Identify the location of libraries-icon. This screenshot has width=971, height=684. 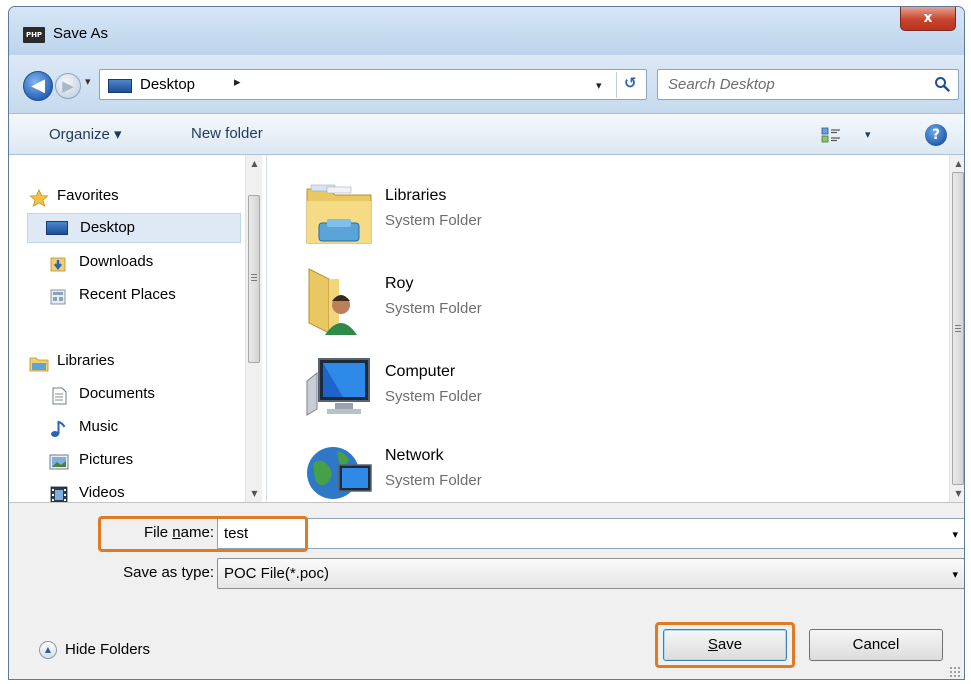
(39, 364).